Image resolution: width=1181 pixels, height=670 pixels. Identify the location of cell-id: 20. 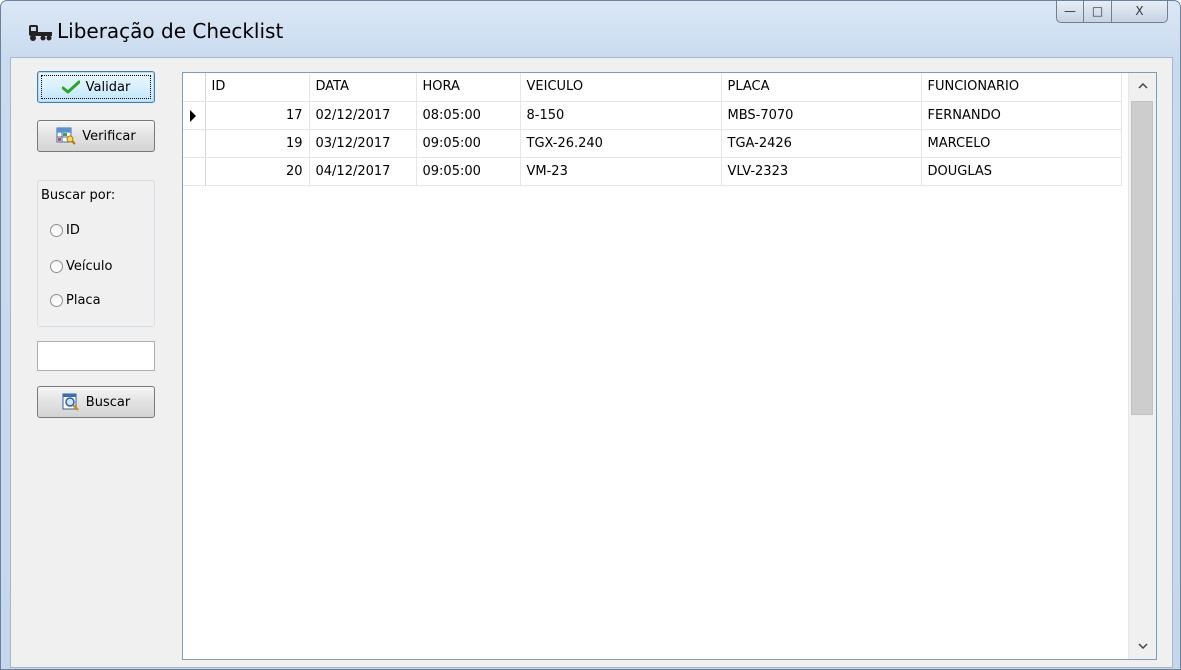
(257, 171).